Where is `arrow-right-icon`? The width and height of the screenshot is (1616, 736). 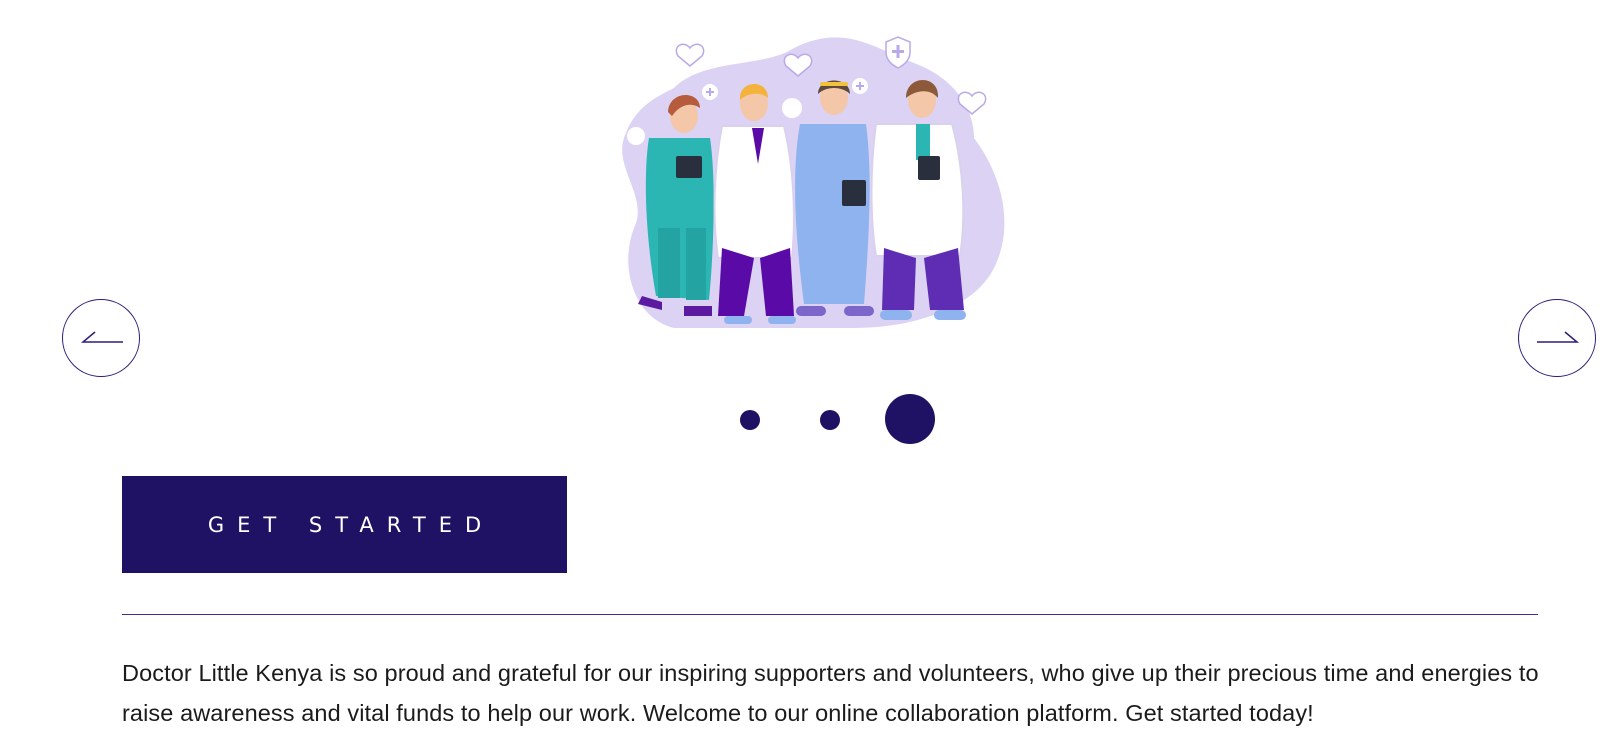
arrow-right-icon is located at coordinates (1558, 337).